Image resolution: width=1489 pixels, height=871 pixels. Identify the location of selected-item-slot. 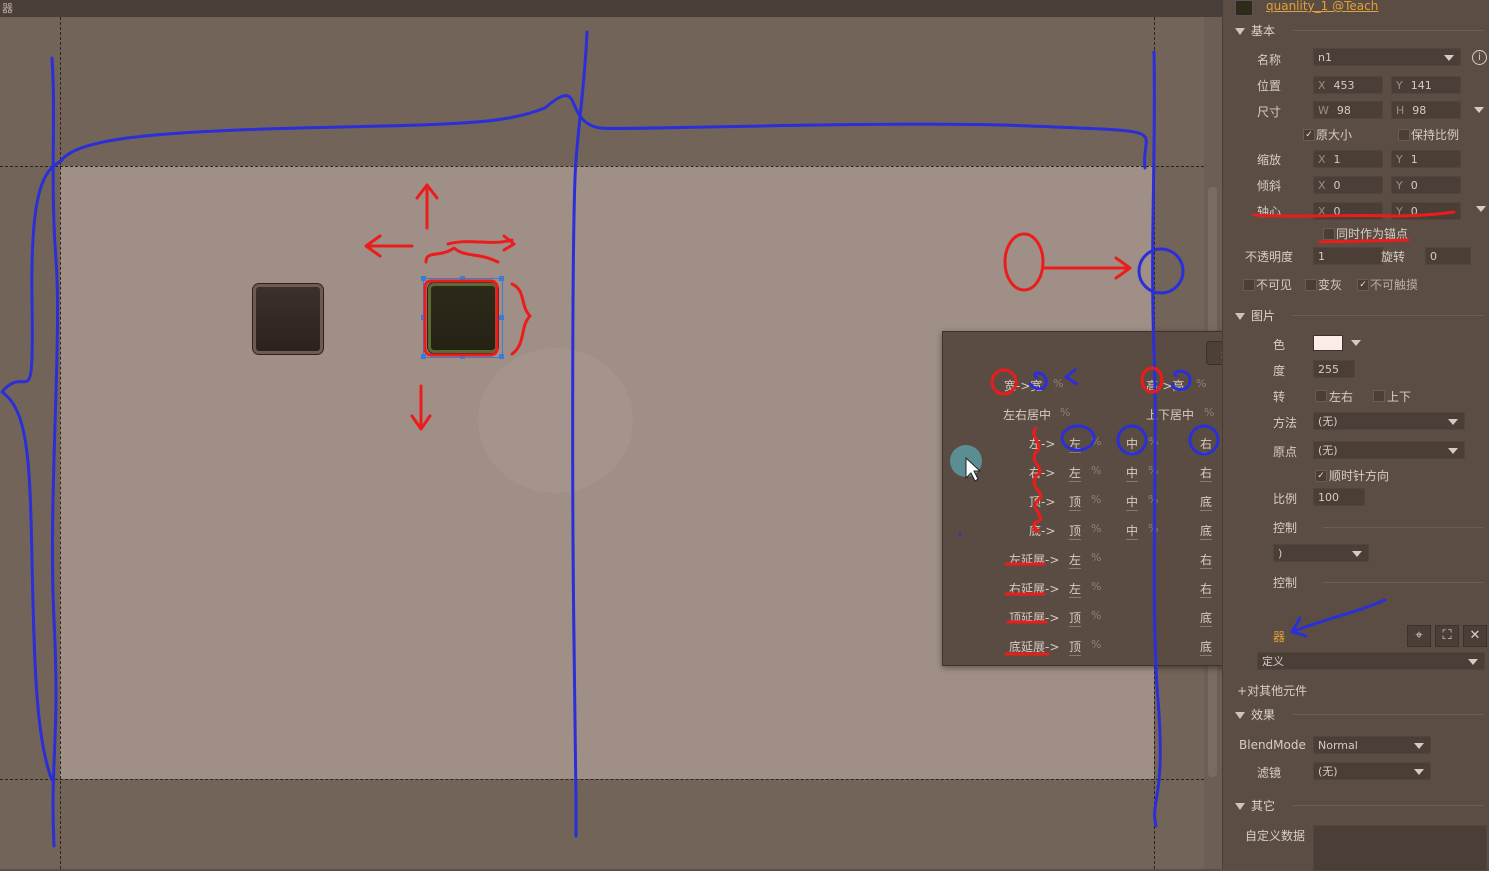
(463, 318).